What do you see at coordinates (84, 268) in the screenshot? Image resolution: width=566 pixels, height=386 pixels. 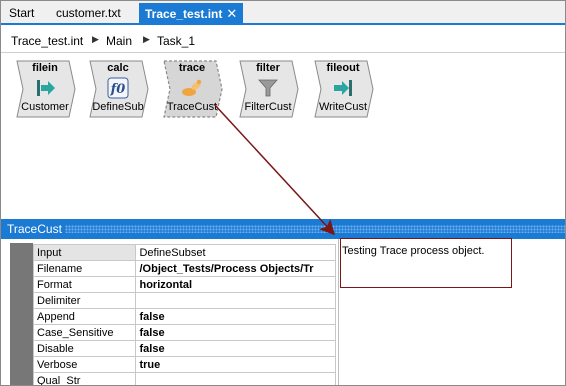 I see `property-key: Filename` at bounding box center [84, 268].